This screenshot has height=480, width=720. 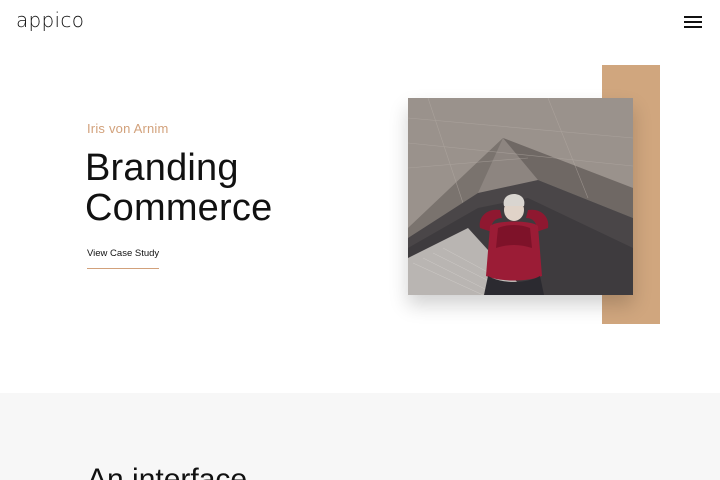 I want to click on section-heading: An interface, so click(x=167, y=471).